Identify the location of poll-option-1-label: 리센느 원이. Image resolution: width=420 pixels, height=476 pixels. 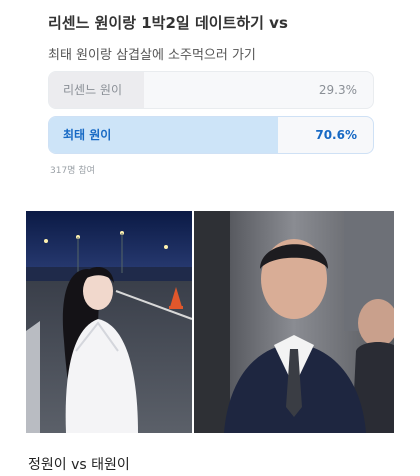
(93, 90).